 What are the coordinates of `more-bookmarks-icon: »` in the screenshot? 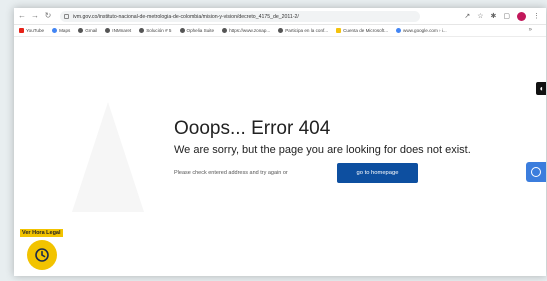 It's located at (530, 30).